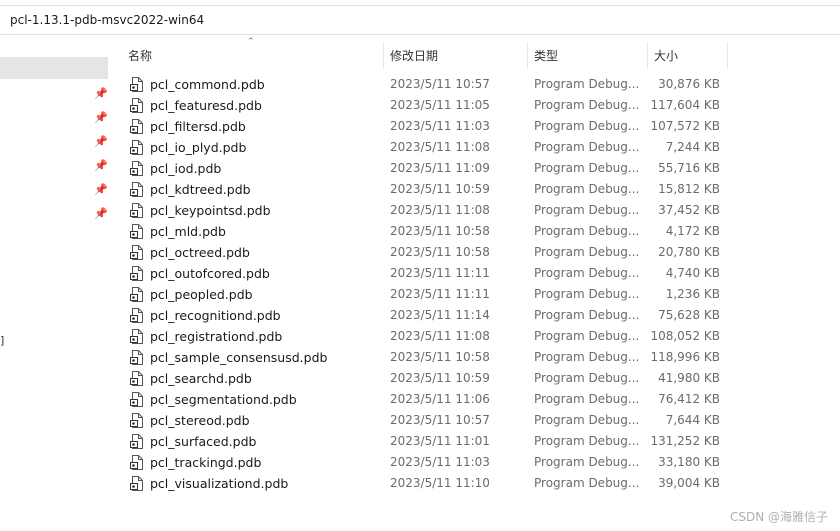  Describe the element at coordinates (200, 420) in the screenshot. I see `file-name: pcl_stereod.pdb` at that location.